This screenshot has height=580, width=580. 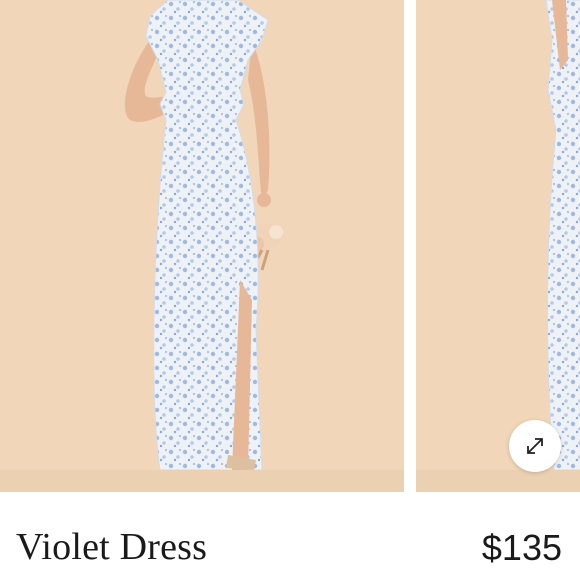 What do you see at coordinates (521, 547) in the screenshot?
I see `product-price: $135` at bounding box center [521, 547].